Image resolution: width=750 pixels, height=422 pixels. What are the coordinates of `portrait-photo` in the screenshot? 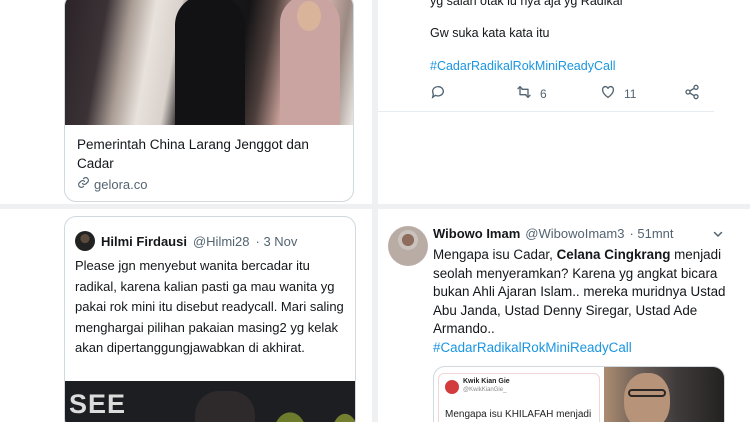 It's located at (664, 394).